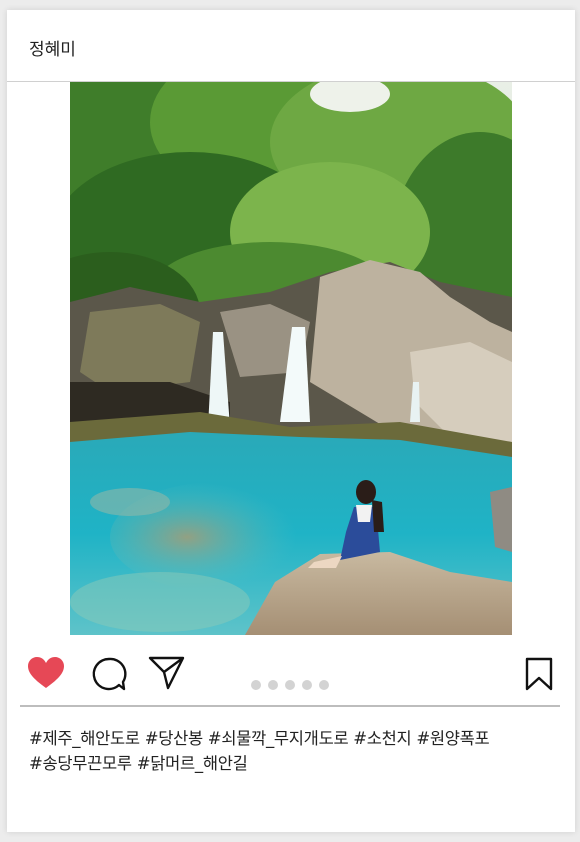 Image resolution: width=580 pixels, height=842 pixels. Describe the element at coordinates (290, 706) in the screenshot. I see `divider` at that location.